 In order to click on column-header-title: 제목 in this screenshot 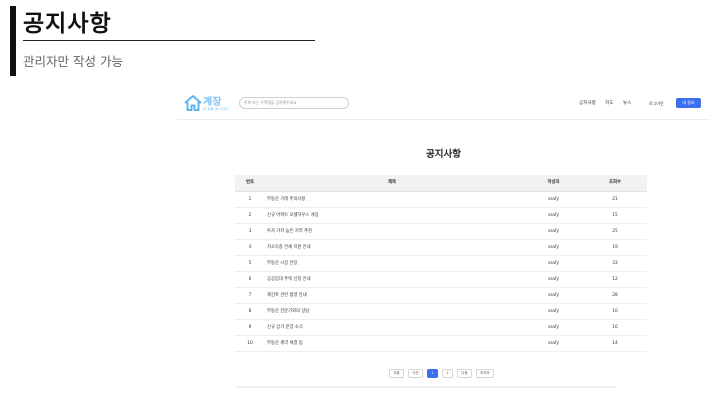, I will do `click(392, 182)`.